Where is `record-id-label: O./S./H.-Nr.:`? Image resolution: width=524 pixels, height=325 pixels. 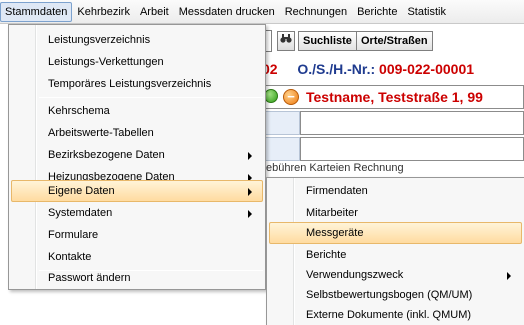 record-id-label: O./S./H.-Nr.: is located at coordinates (336, 69).